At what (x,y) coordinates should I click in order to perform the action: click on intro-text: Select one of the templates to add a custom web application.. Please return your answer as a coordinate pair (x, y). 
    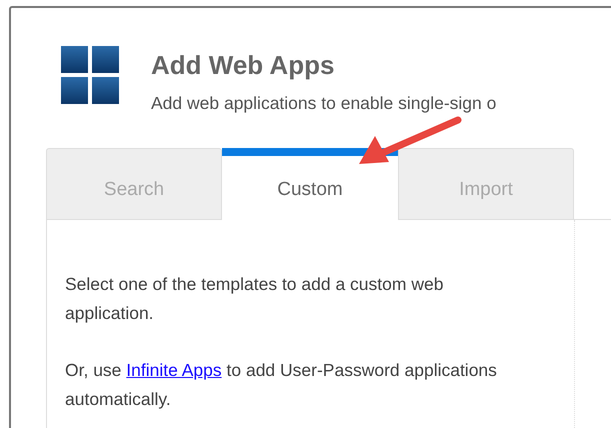
    Looking at the image, I should click on (254, 299).